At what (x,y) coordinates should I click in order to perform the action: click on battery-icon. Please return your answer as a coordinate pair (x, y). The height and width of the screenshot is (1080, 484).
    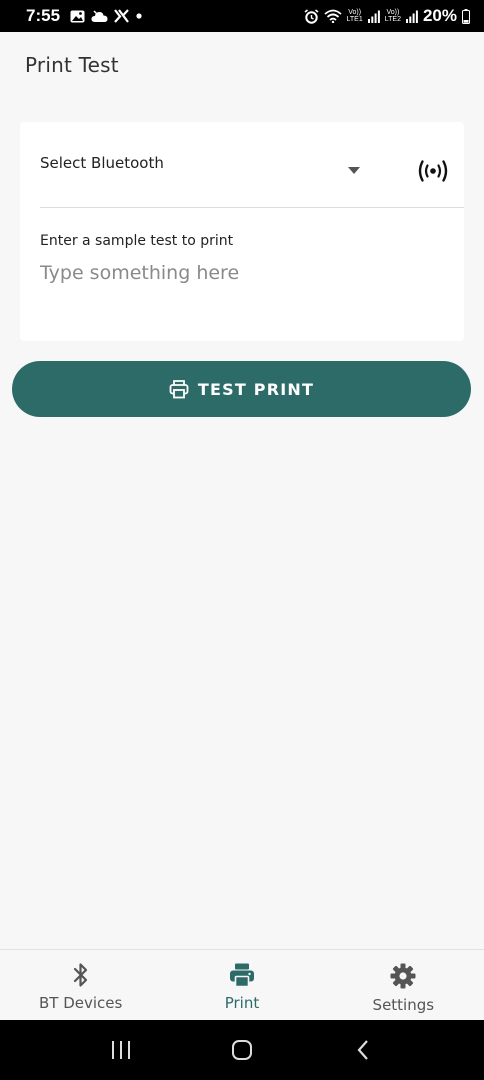
    Looking at the image, I should click on (466, 16).